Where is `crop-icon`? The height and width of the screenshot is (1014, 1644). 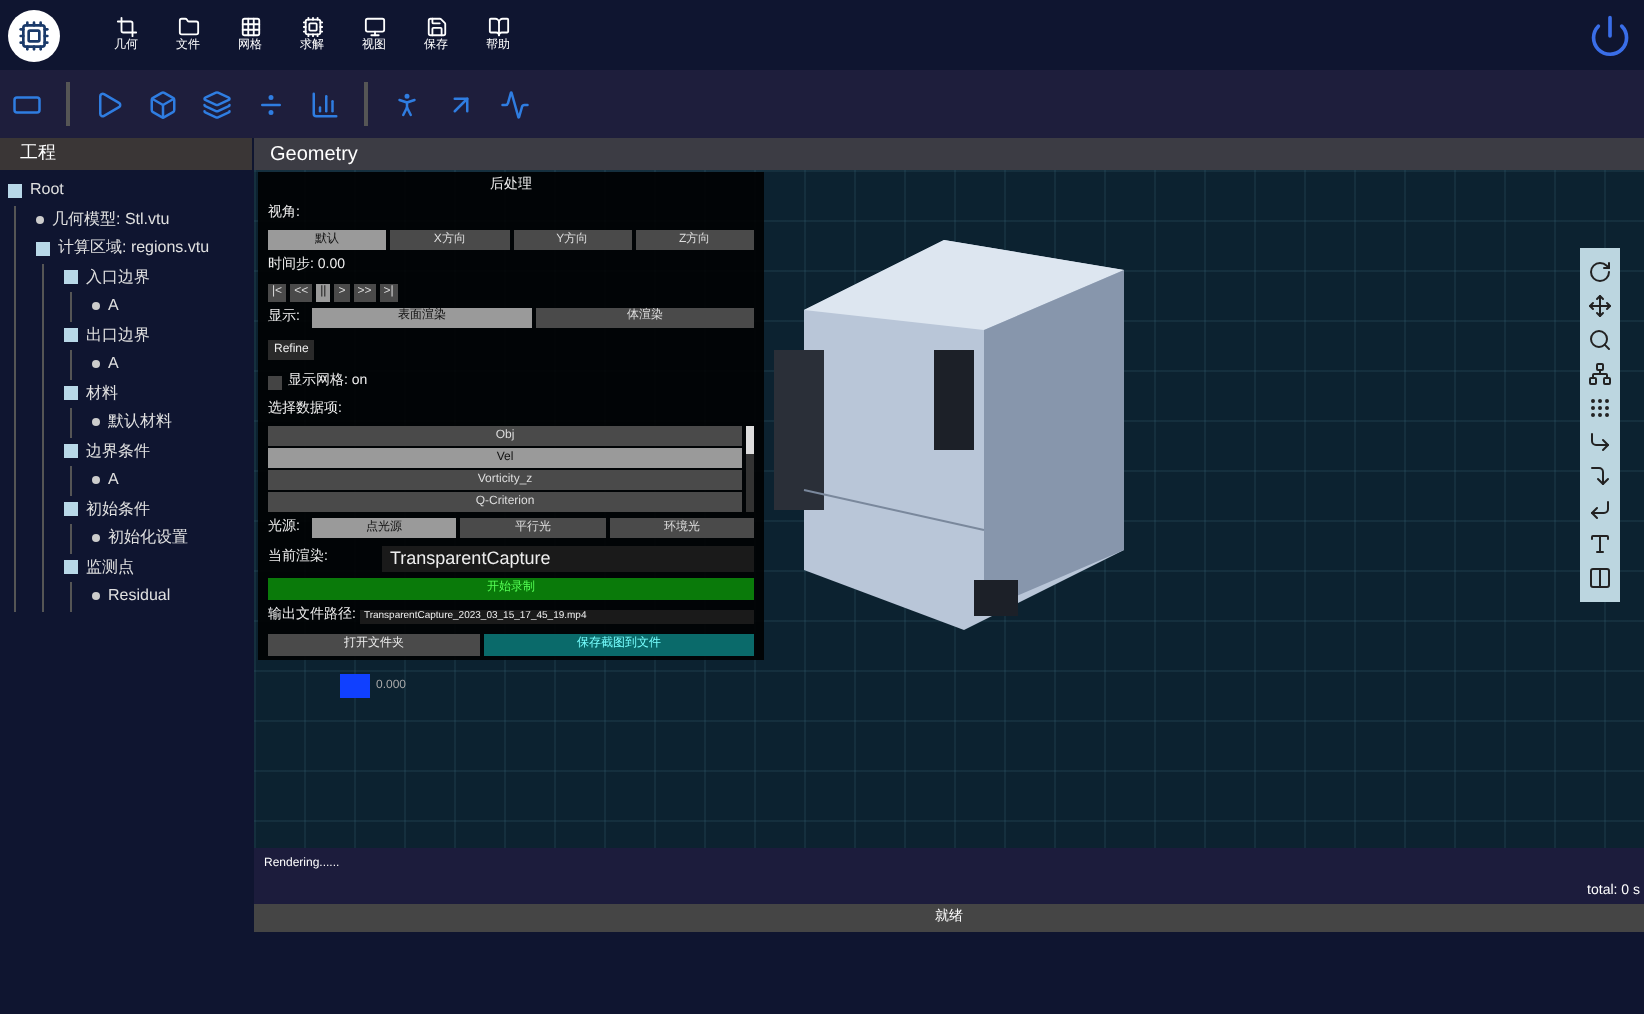
crop-icon is located at coordinates (126, 26).